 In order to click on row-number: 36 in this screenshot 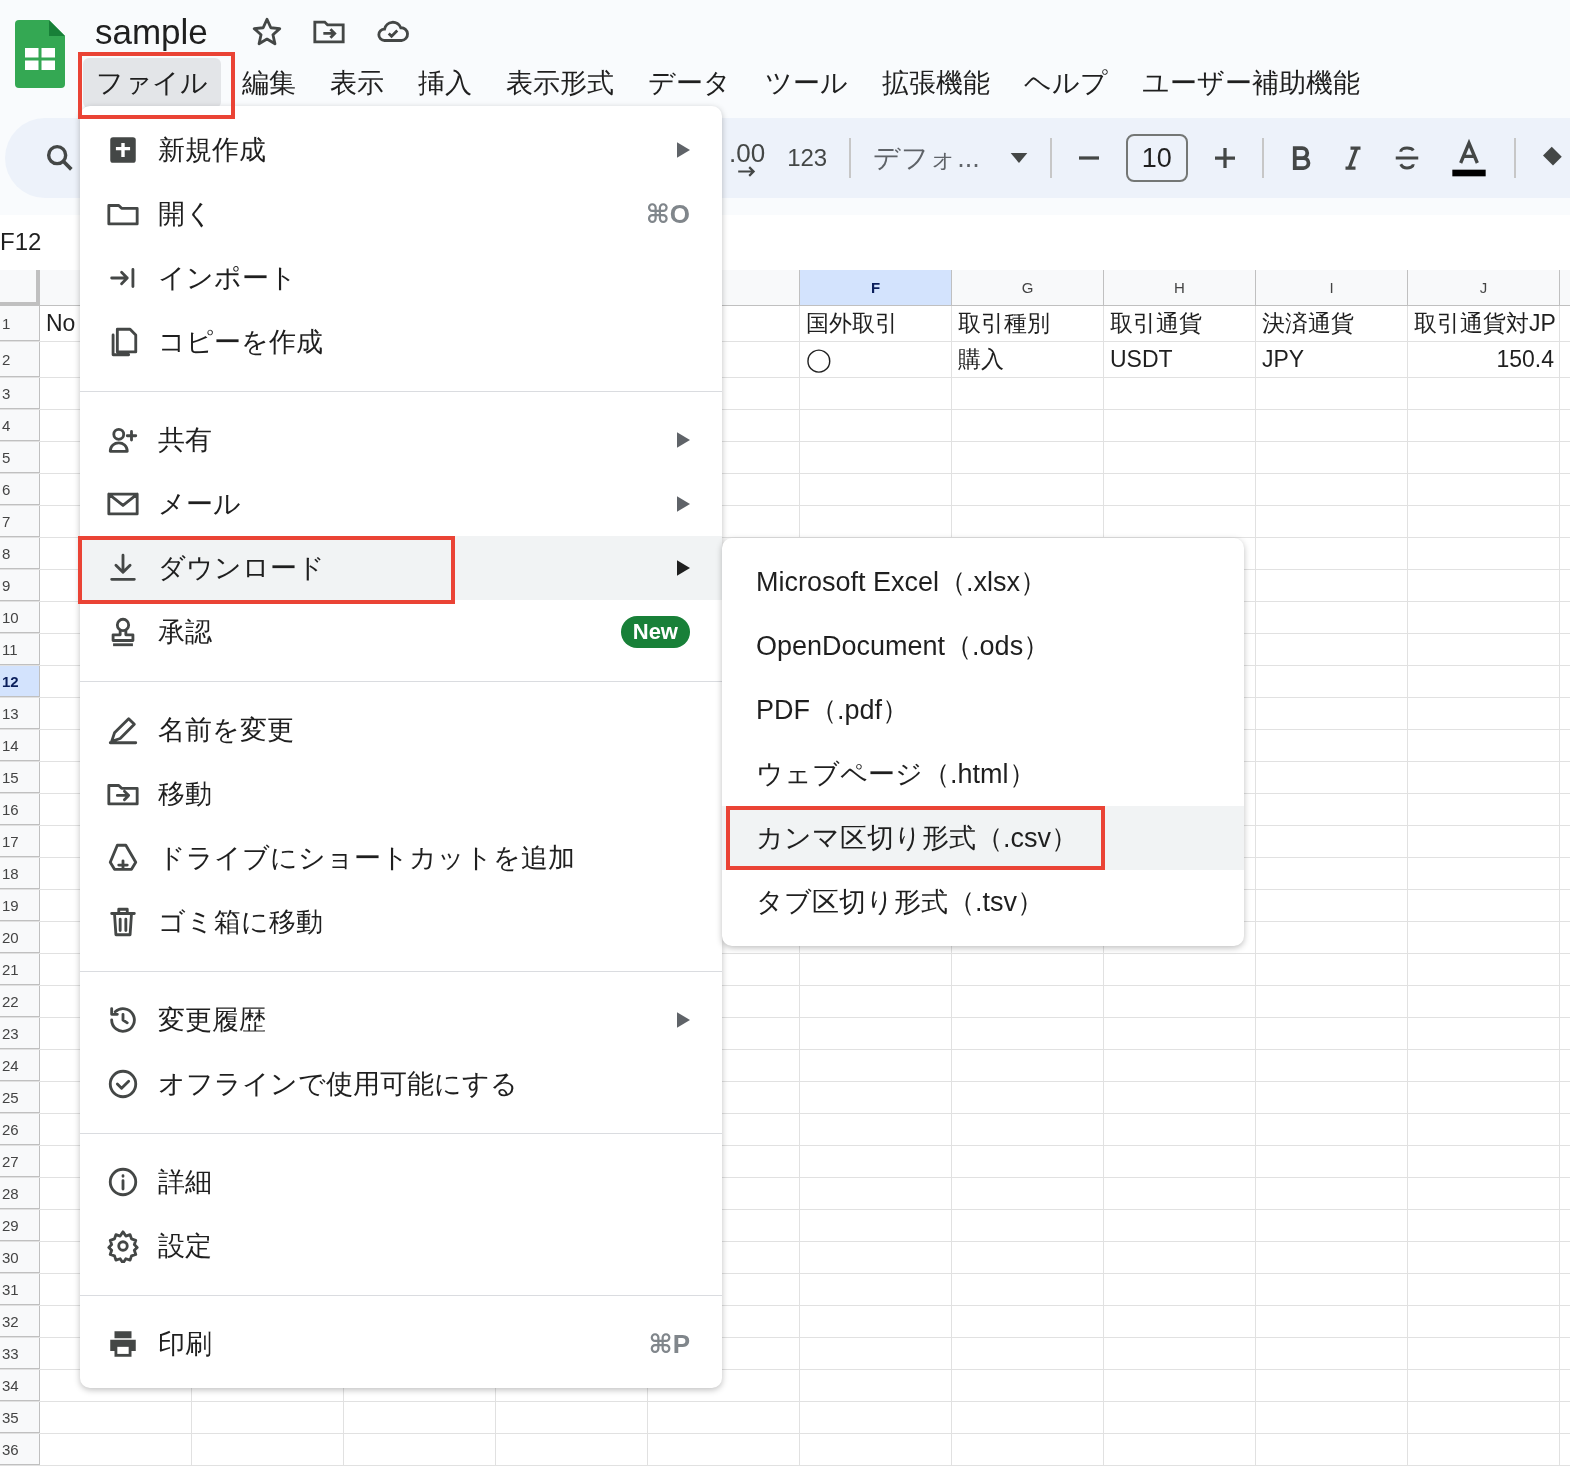, I will do `click(20, 1449)`.